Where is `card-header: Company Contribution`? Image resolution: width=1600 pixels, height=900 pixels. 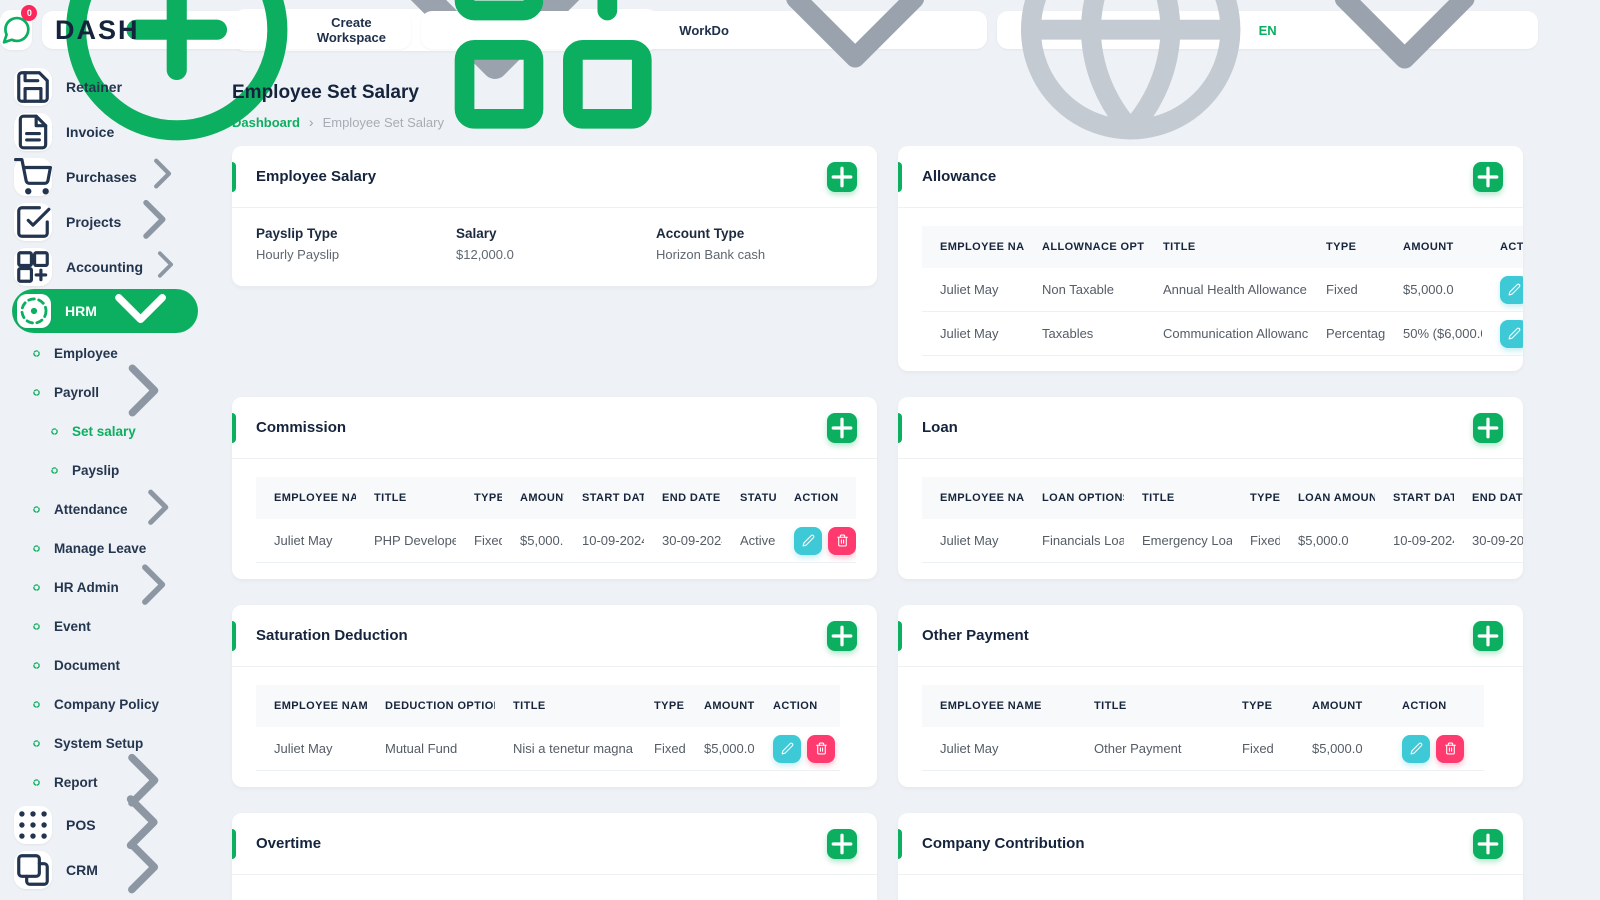
card-header: Company Contribution is located at coordinates (1210, 844).